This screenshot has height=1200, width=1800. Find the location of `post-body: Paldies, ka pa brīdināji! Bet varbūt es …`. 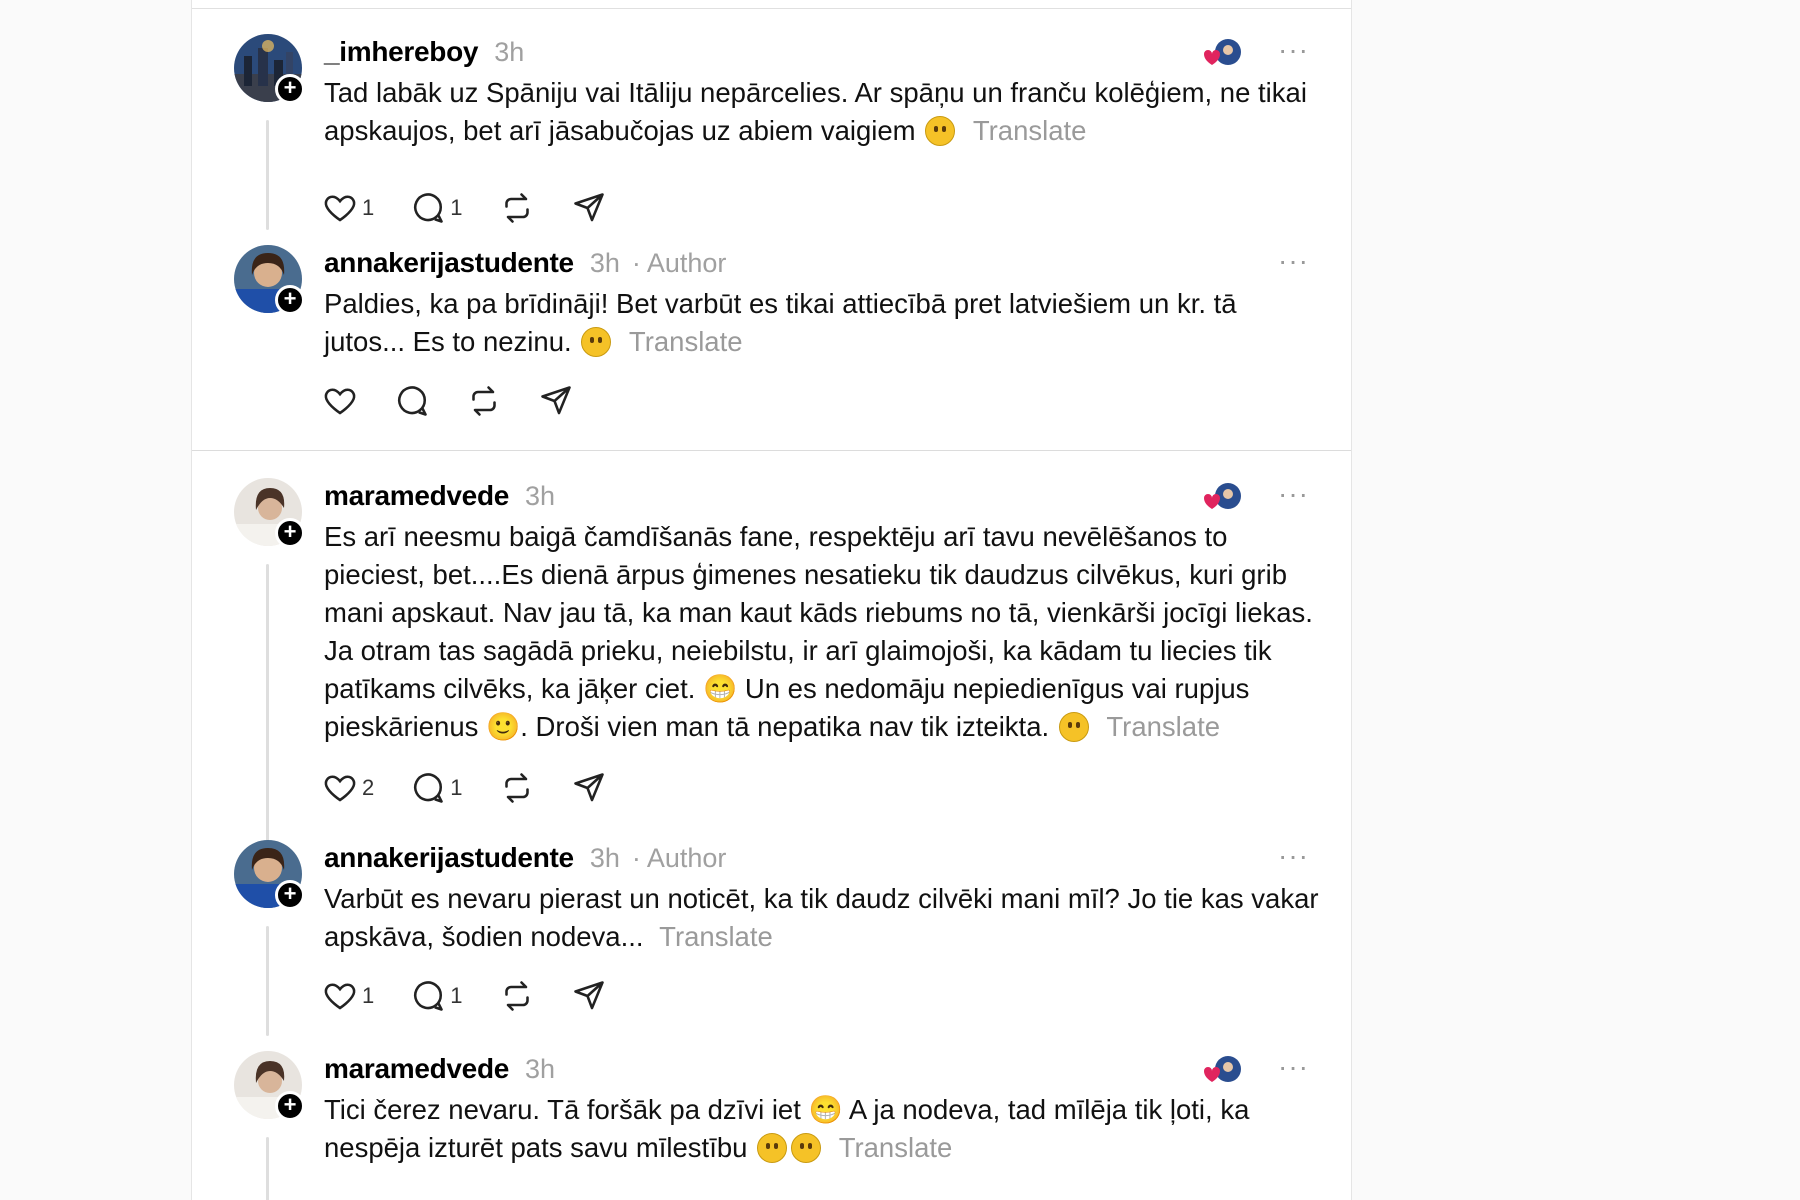

post-body: Paldies, ka pa brīdināji! Bet varbūt es … is located at coordinates (780, 322).